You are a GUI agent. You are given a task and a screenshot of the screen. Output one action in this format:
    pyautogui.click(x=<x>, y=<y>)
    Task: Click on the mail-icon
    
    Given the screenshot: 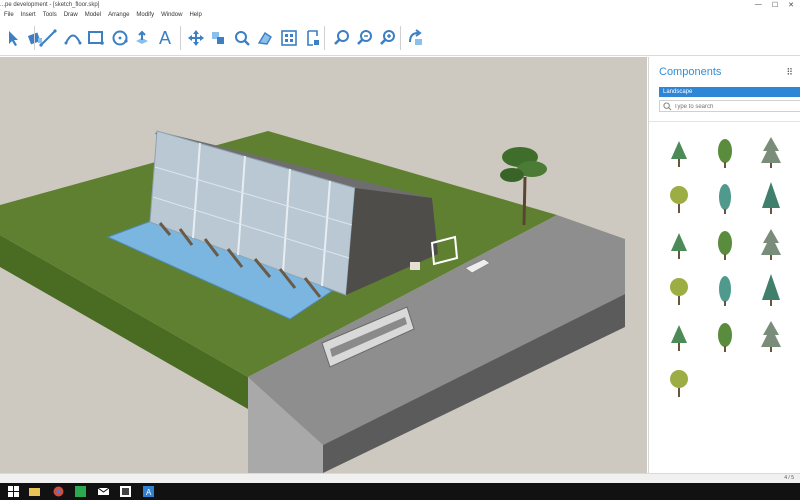 What is the action you would take?
    pyautogui.click(x=103, y=491)
    